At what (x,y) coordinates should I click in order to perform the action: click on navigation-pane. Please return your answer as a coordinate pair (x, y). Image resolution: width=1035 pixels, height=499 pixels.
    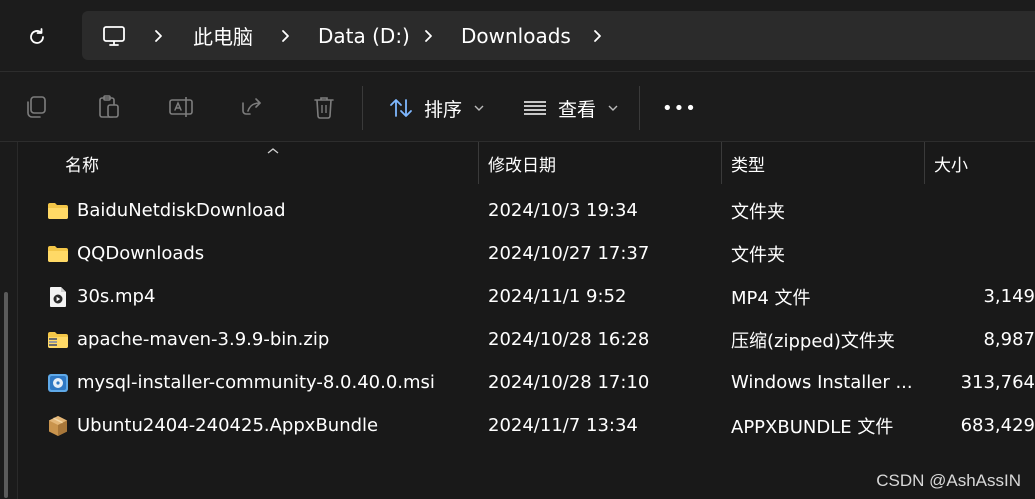
    Looking at the image, I should click on (9, 320).